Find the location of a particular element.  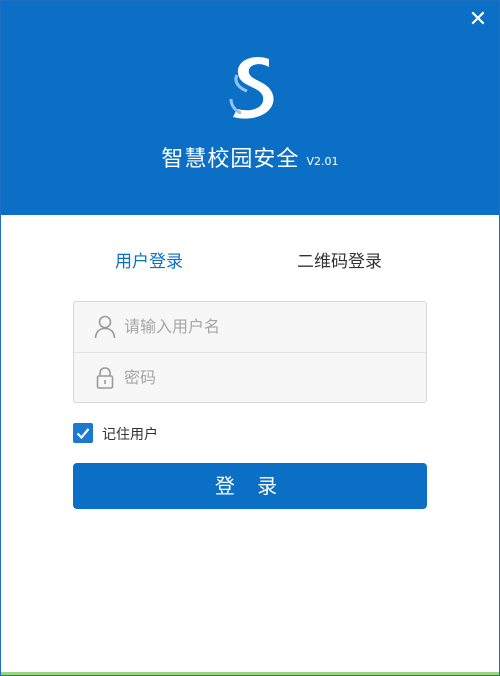

tab-user-login: 用户登录 is located at coordinates (149, 259).